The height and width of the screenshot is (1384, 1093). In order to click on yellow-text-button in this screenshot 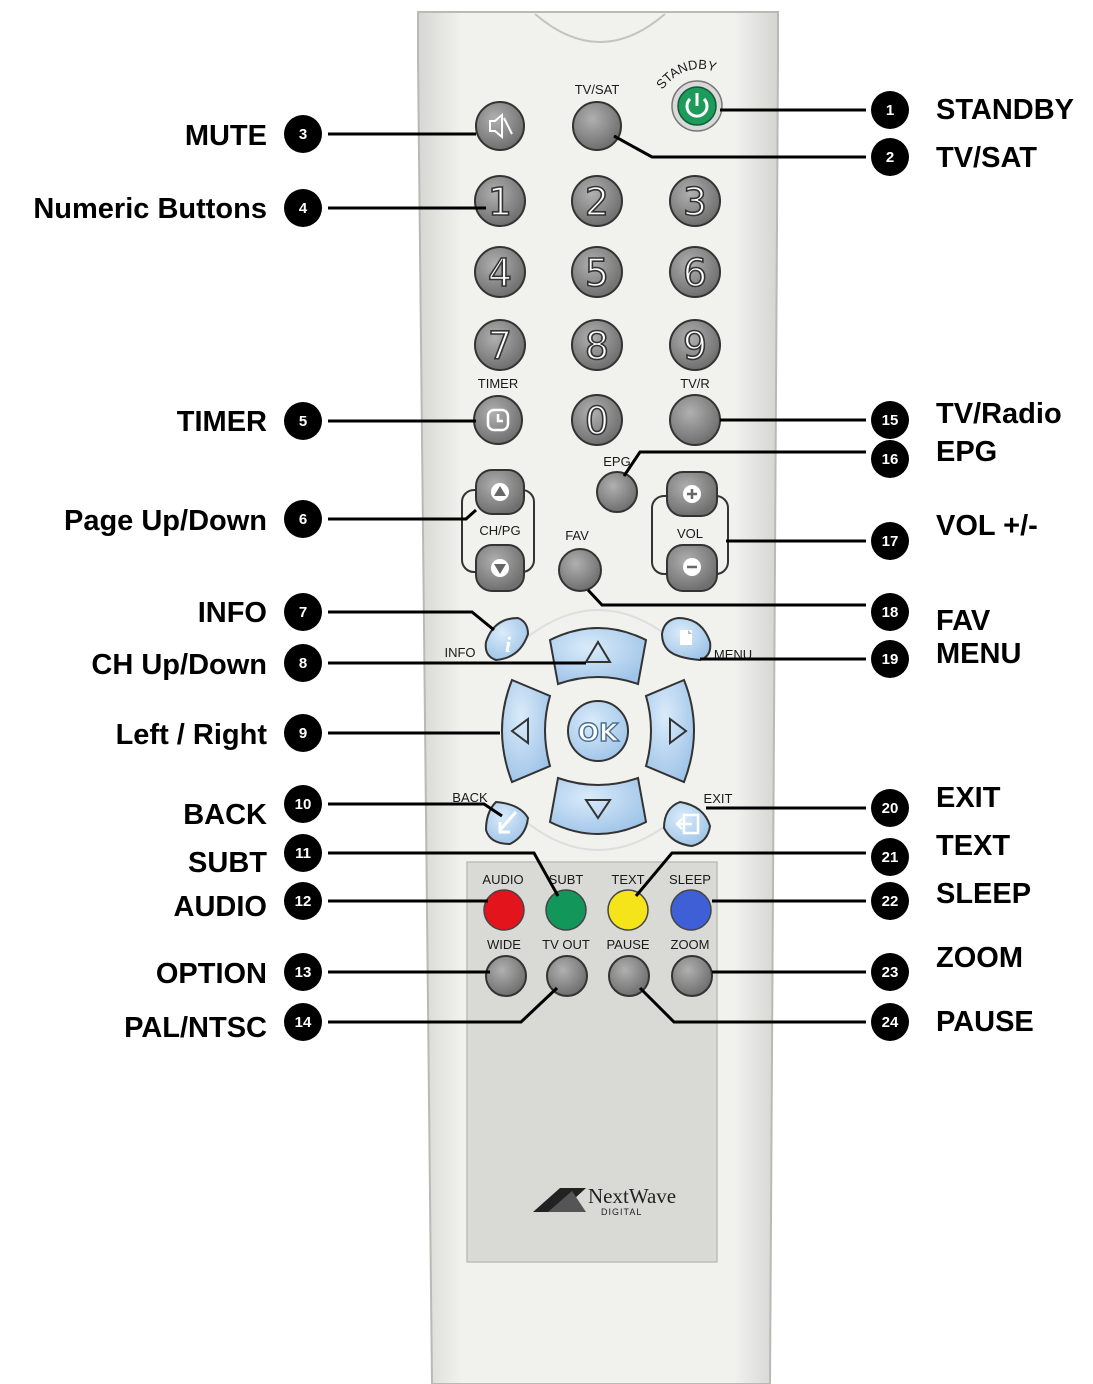, I will do `click(628, 910)`.